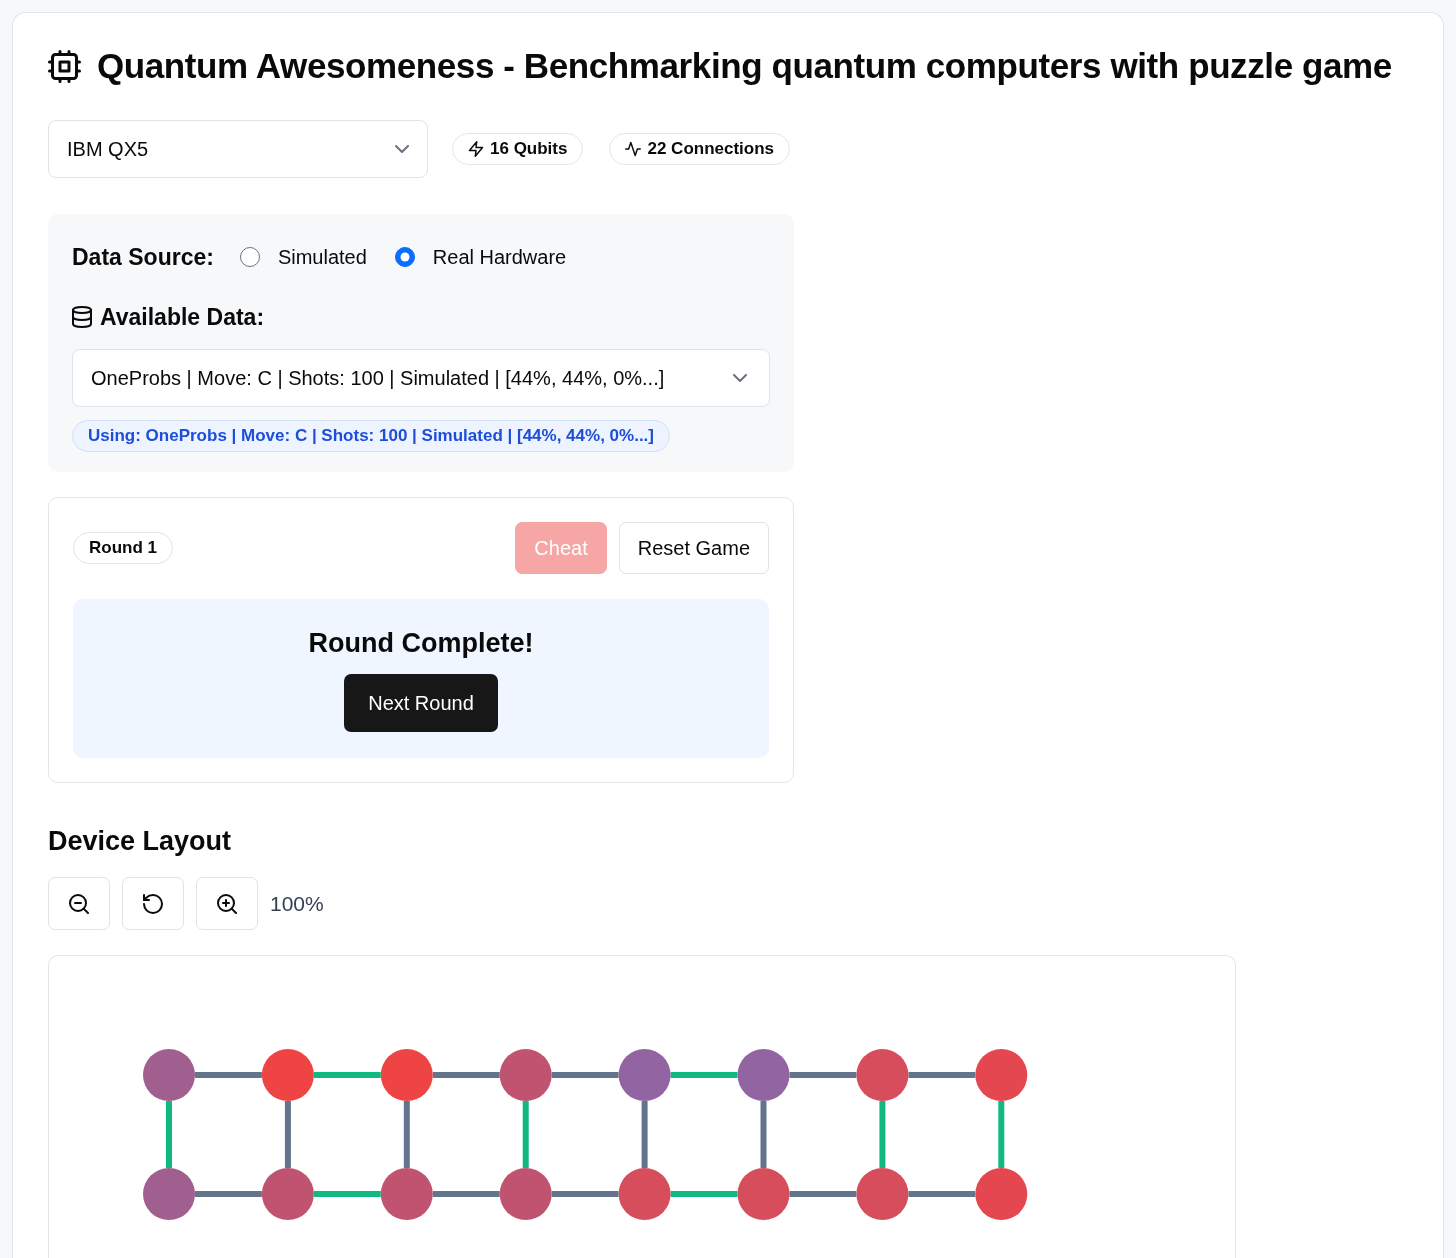  Describe the element at coordinates (744, 66) in the screenshot. I see `page-title: Quantum Awesomeness - Benchmarking quantum computers with puzzle game` at that location.